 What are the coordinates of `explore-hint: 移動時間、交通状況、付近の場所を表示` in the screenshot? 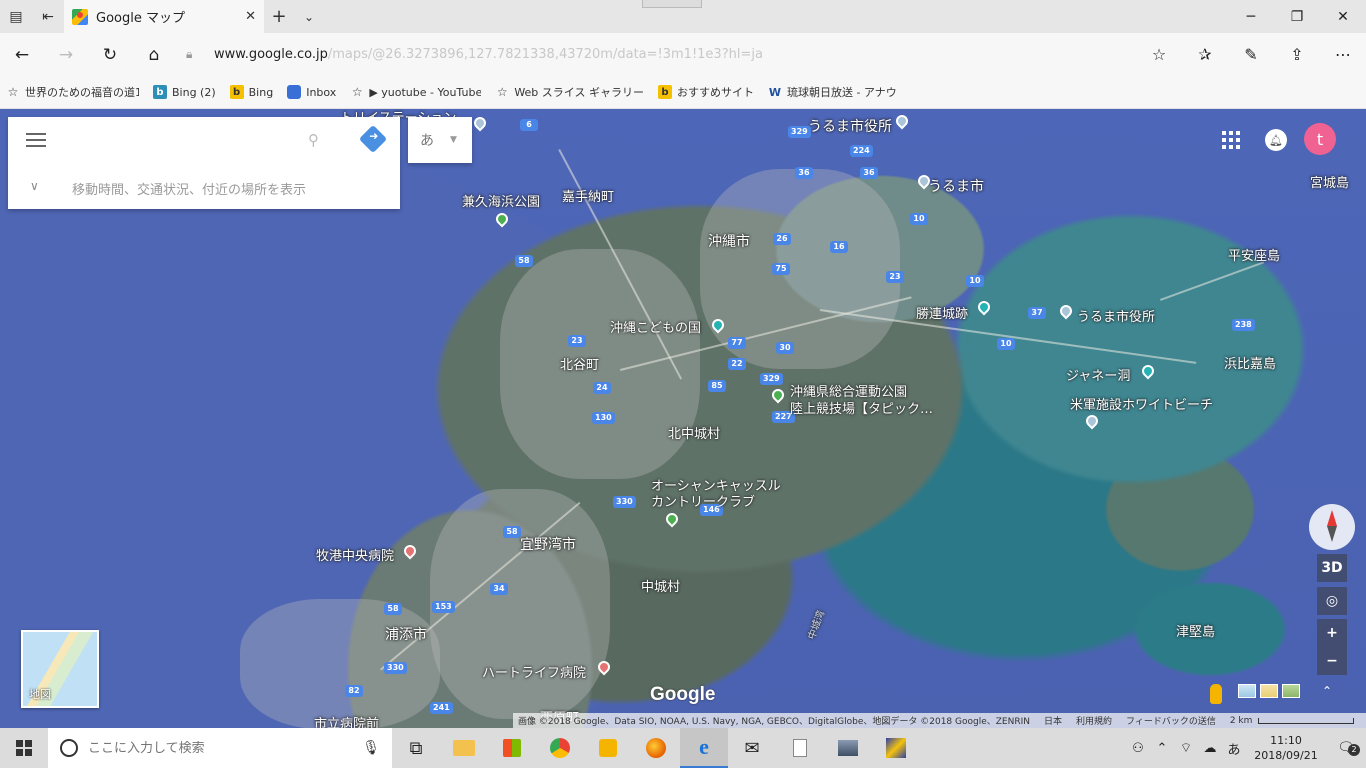 It's located at (189, 188).